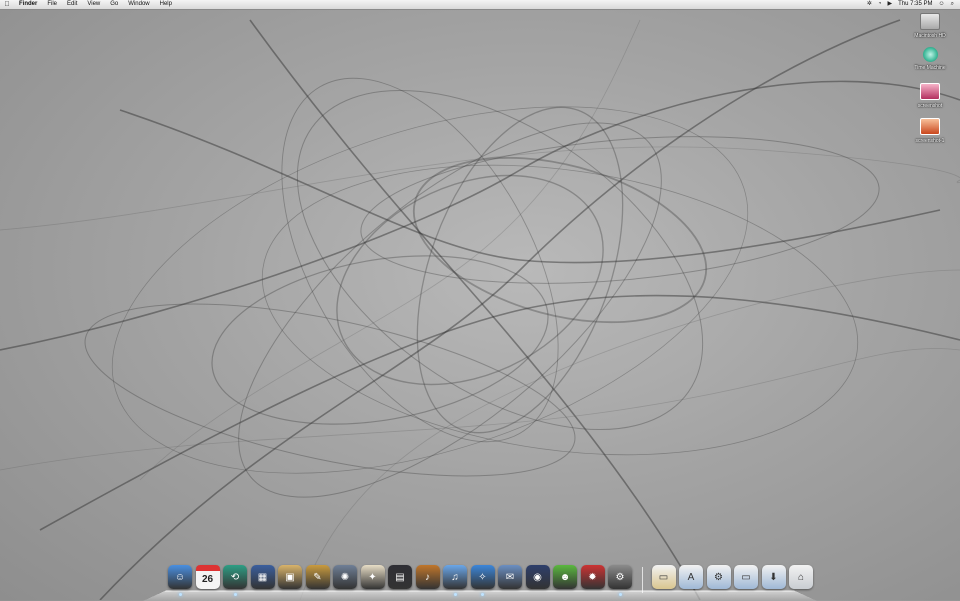  What do you see at coordinates (427, 577) in the screenshot?
I see `garageband-icon: ♪` at bounding box center [427, 577].